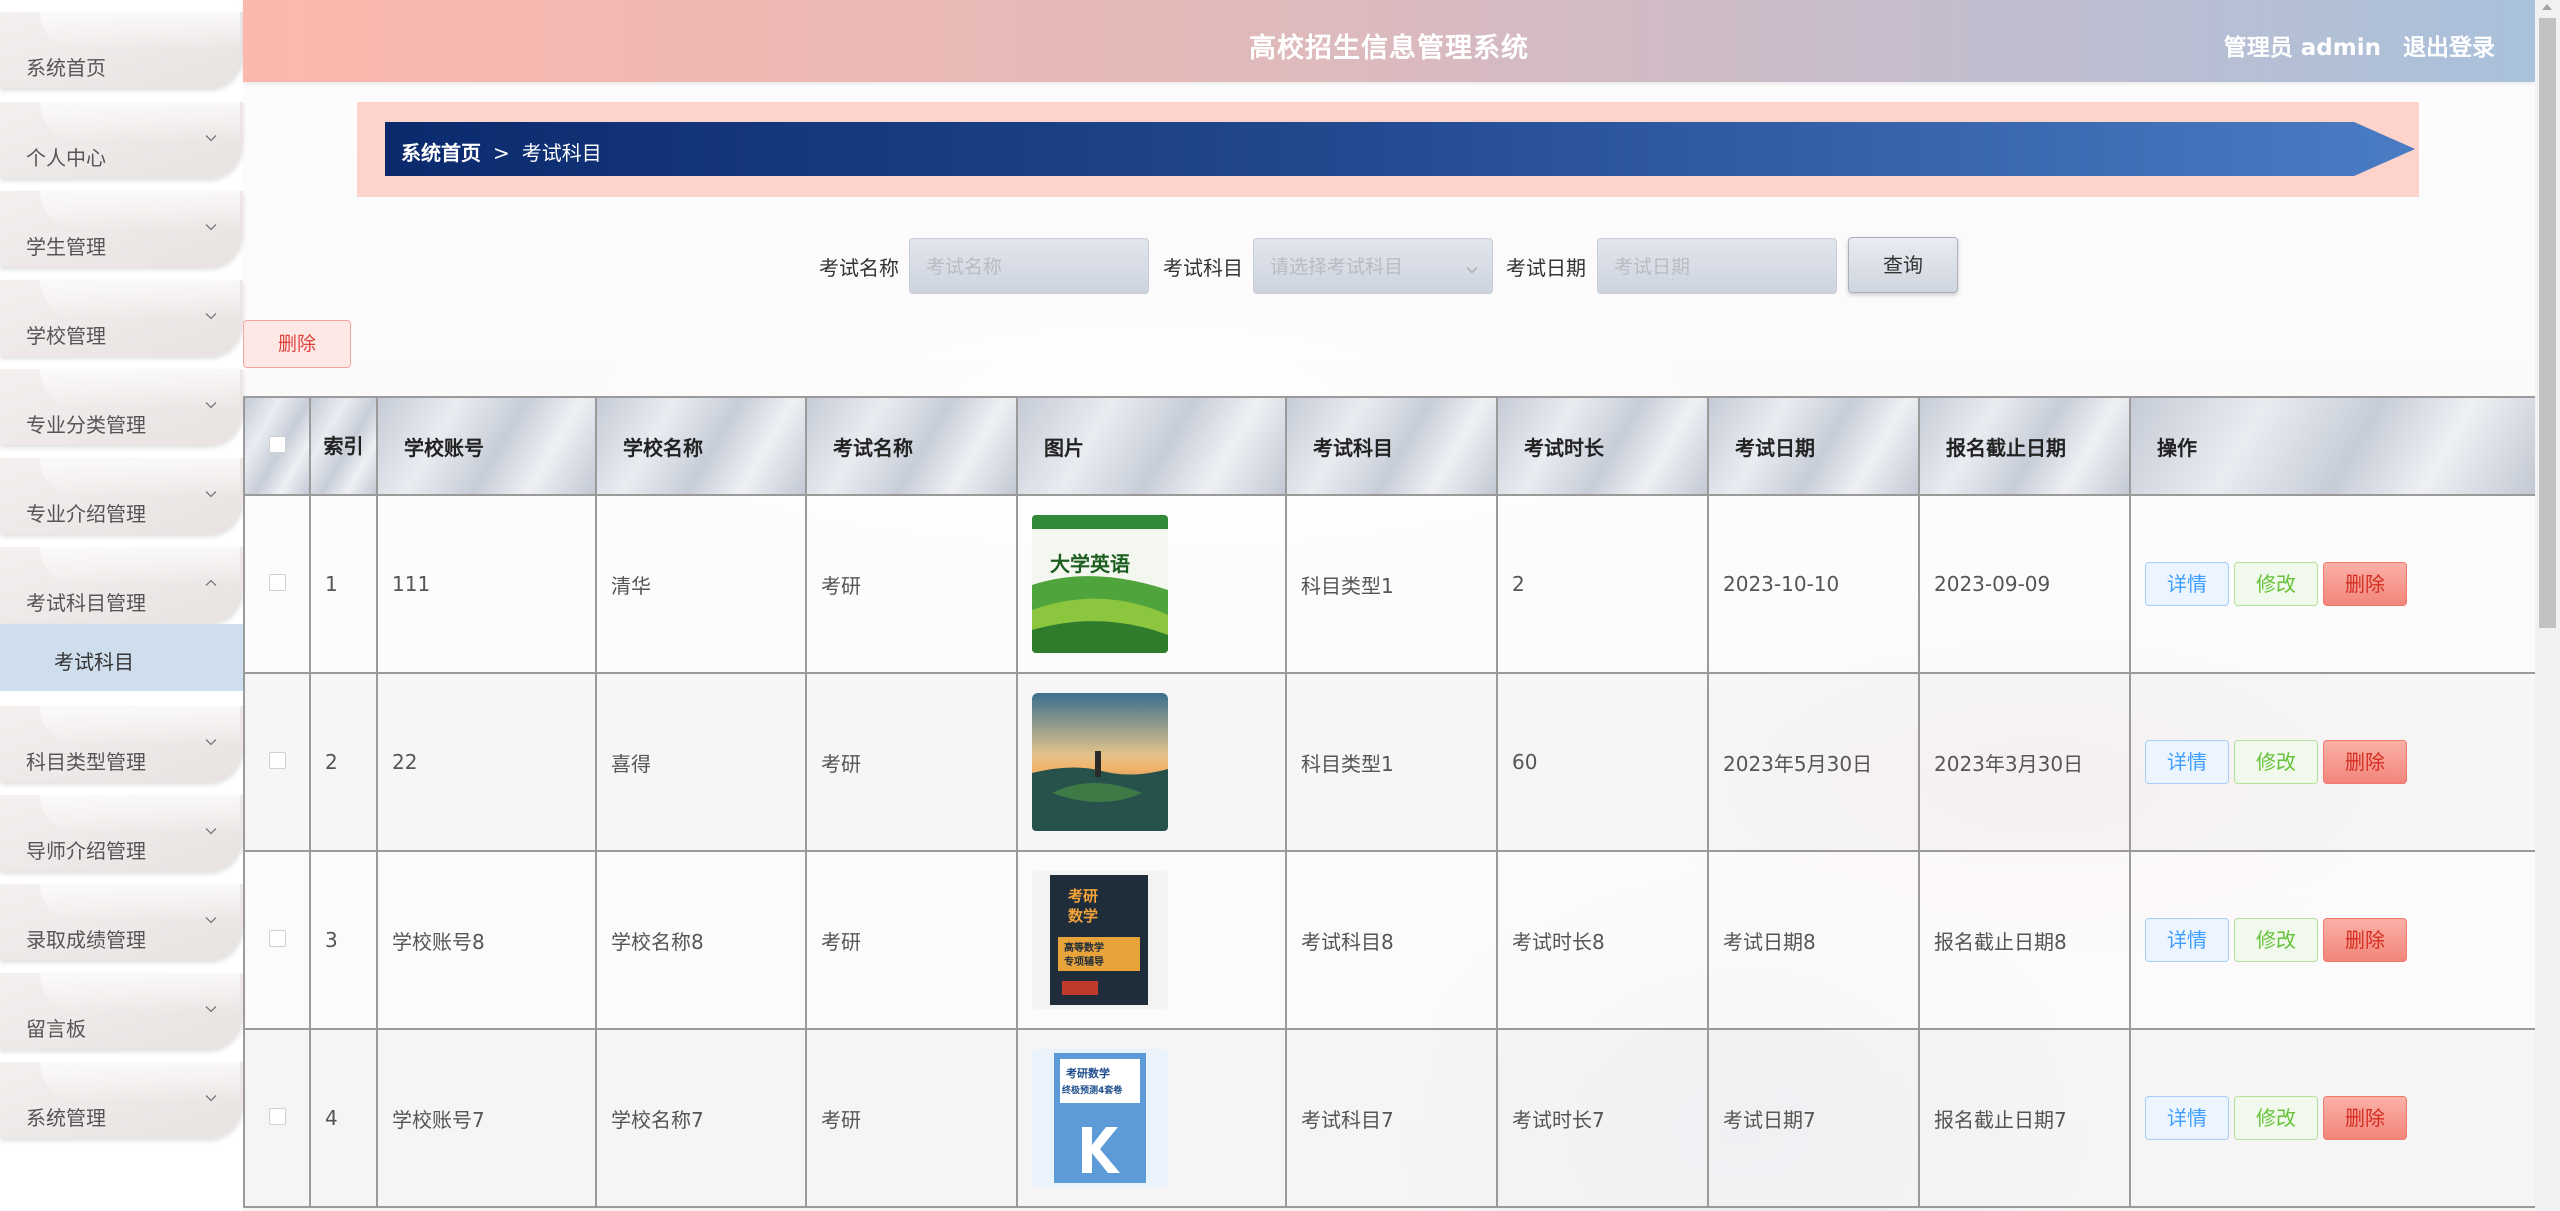 The height and width of the screenshot is (1211, 2560). What do you see at coordinates (121, 407) in the screenshot?
I see `sidebar-item-major-categories: 专业分类管理` at bounding box center [121, 407].